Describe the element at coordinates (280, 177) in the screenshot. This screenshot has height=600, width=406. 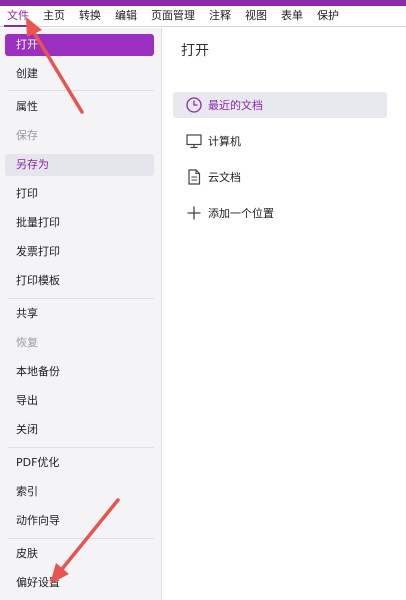
I see `option-cloud-documents: 云文档` at that location.